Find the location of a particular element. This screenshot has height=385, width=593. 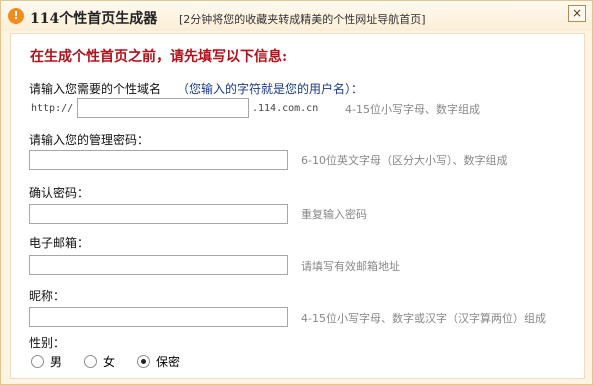

close-button: × is located at coordinates (577, 13).